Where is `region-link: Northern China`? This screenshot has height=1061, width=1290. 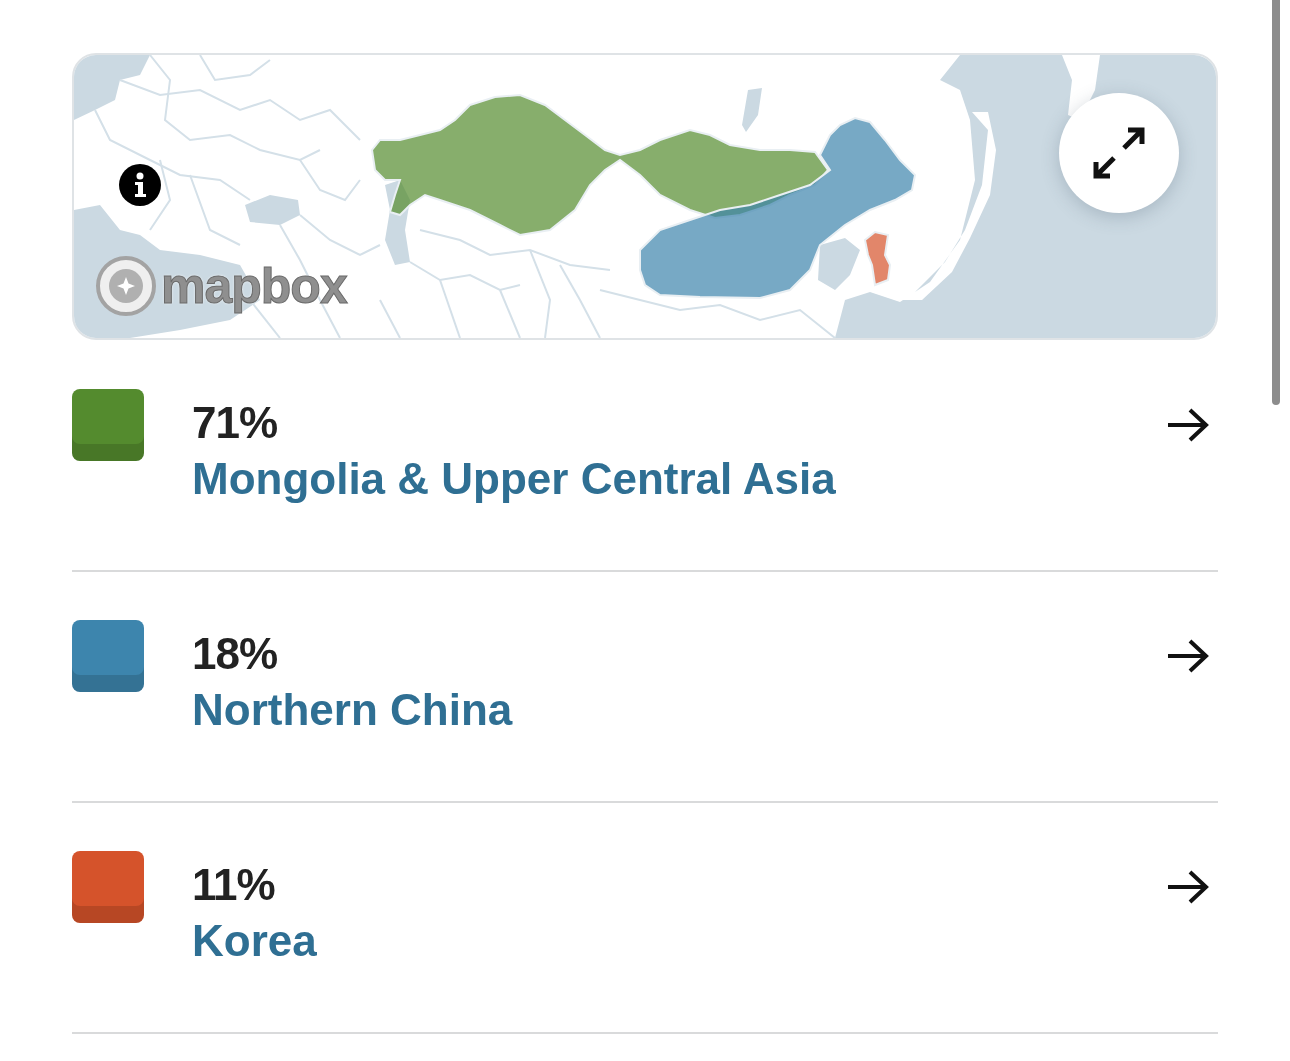 region-link: Northern China is located at coordinates (352, 710).